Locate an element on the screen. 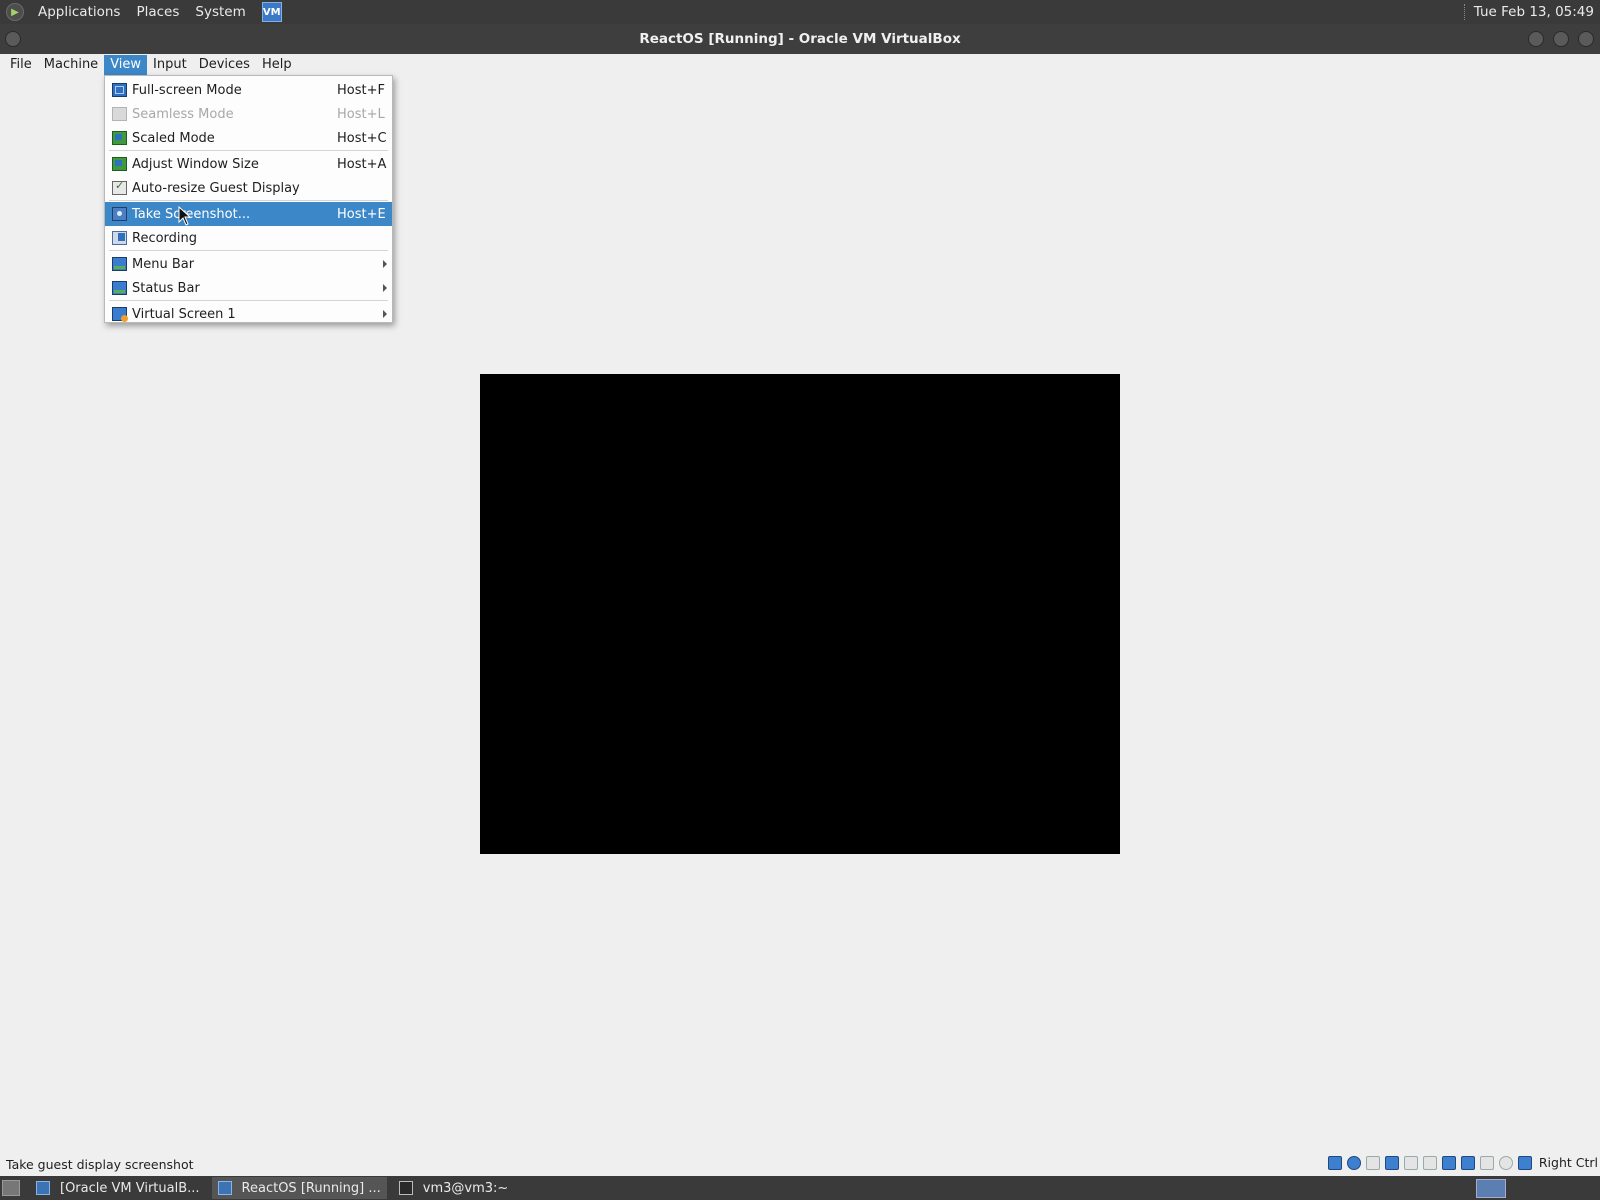 The height and width of the screenshot is (1200, 1600). menu-file: File is located at coordinates (21, 65).